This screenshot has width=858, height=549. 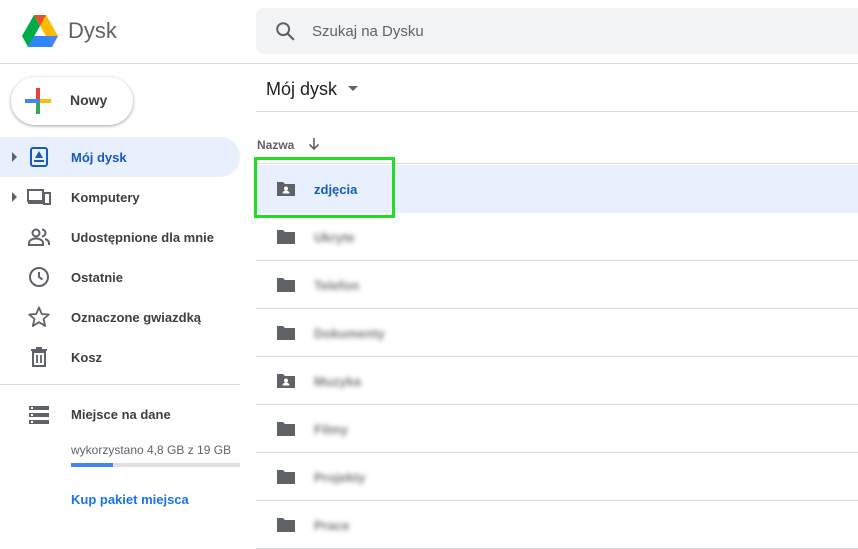 I want to click on drive-logo-icon, so click(x=40, y=31).